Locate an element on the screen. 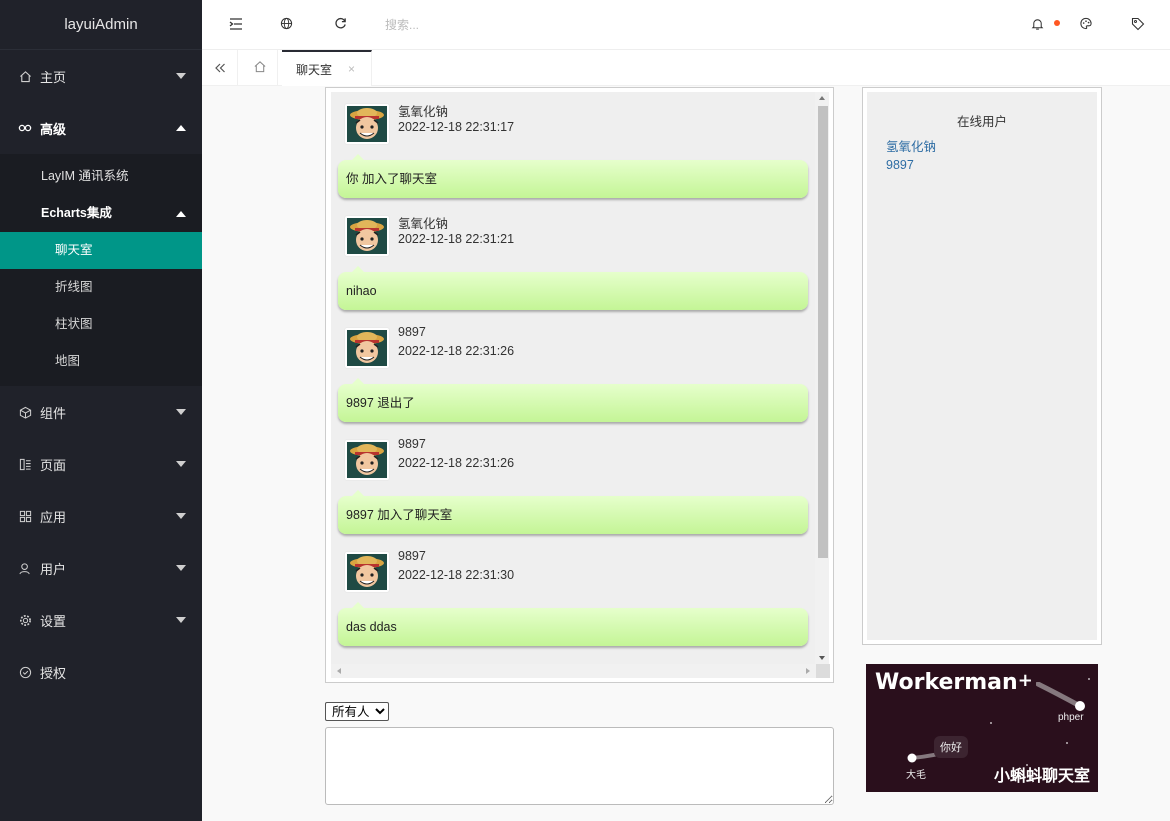 This screenshot has width=1170, height=821. bell-icon is located at coordinates (1037, 25).